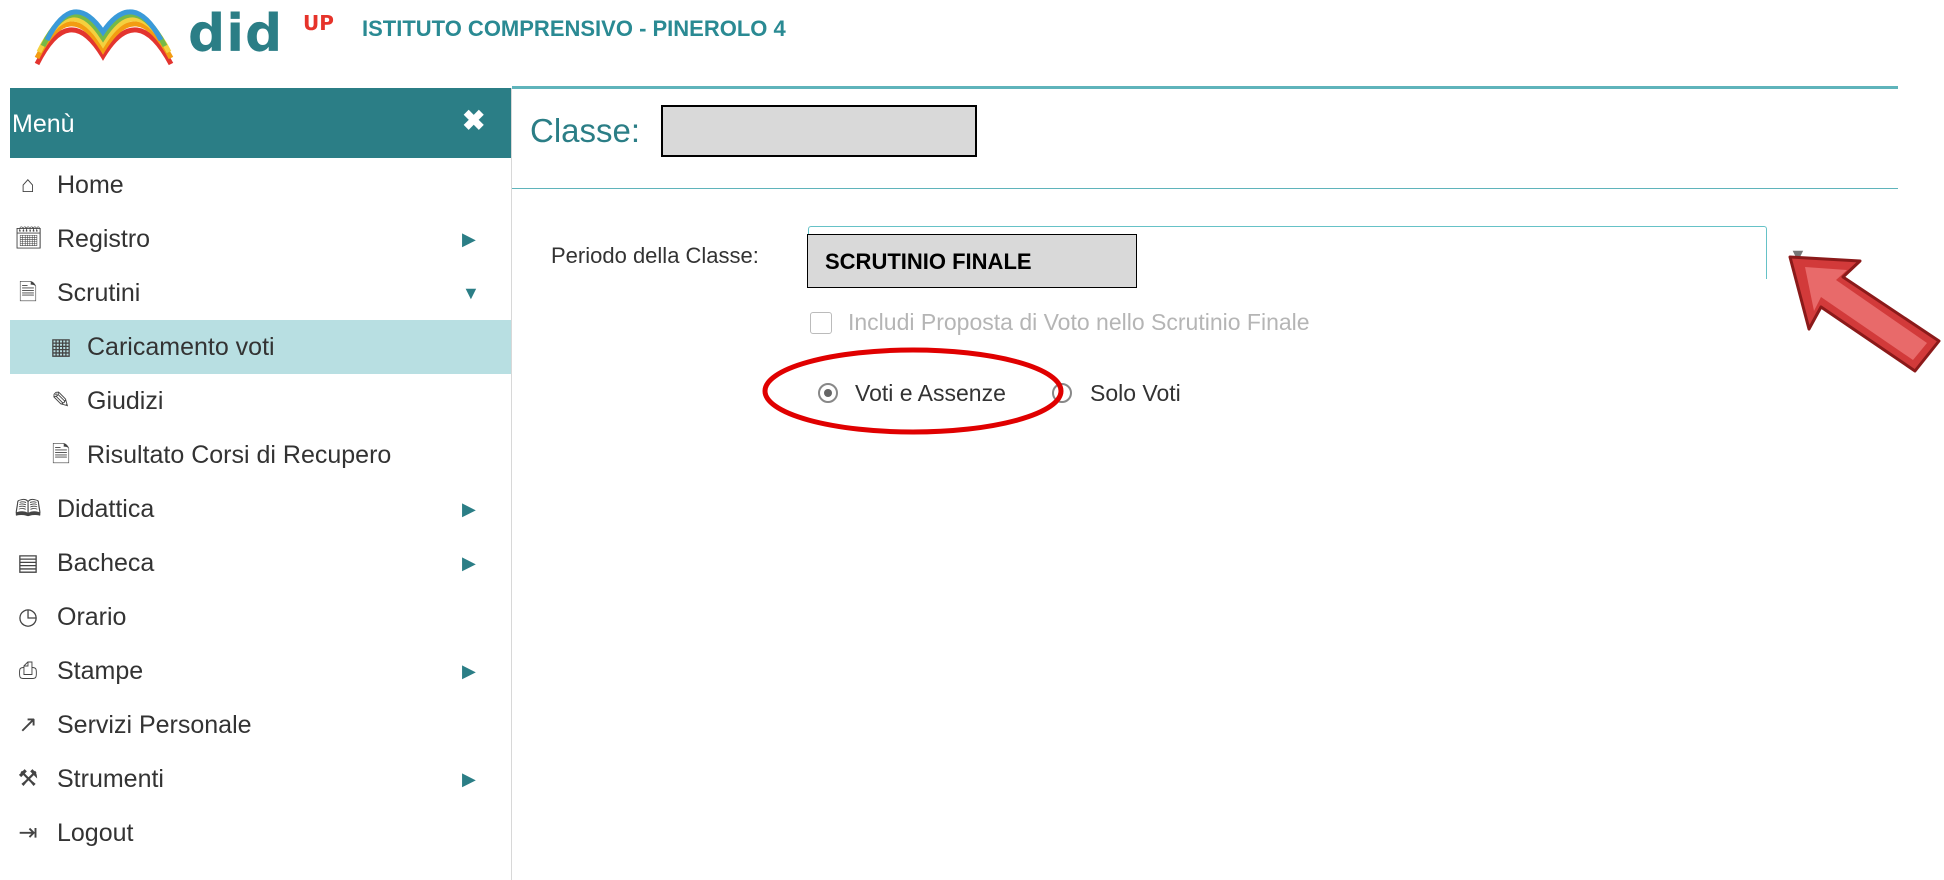 The width and height of the screenshot is (1944, 880). Describe the element at coordinates (260, 725) in the screenshot. I see `sidebar-item-servizi-personale: ↗ Servizi Personale` at that location.